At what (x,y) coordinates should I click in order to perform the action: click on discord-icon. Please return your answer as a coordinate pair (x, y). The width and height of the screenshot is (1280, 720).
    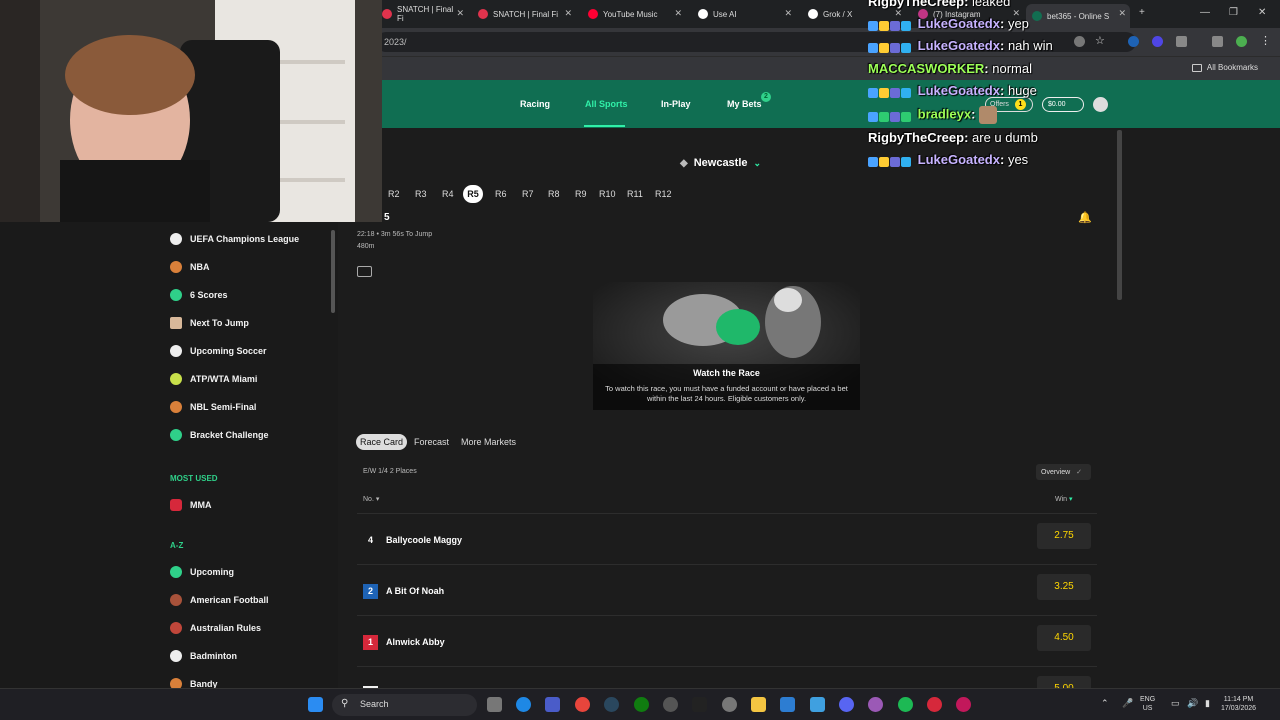
    Looking at the image, I should click on (846, 704).